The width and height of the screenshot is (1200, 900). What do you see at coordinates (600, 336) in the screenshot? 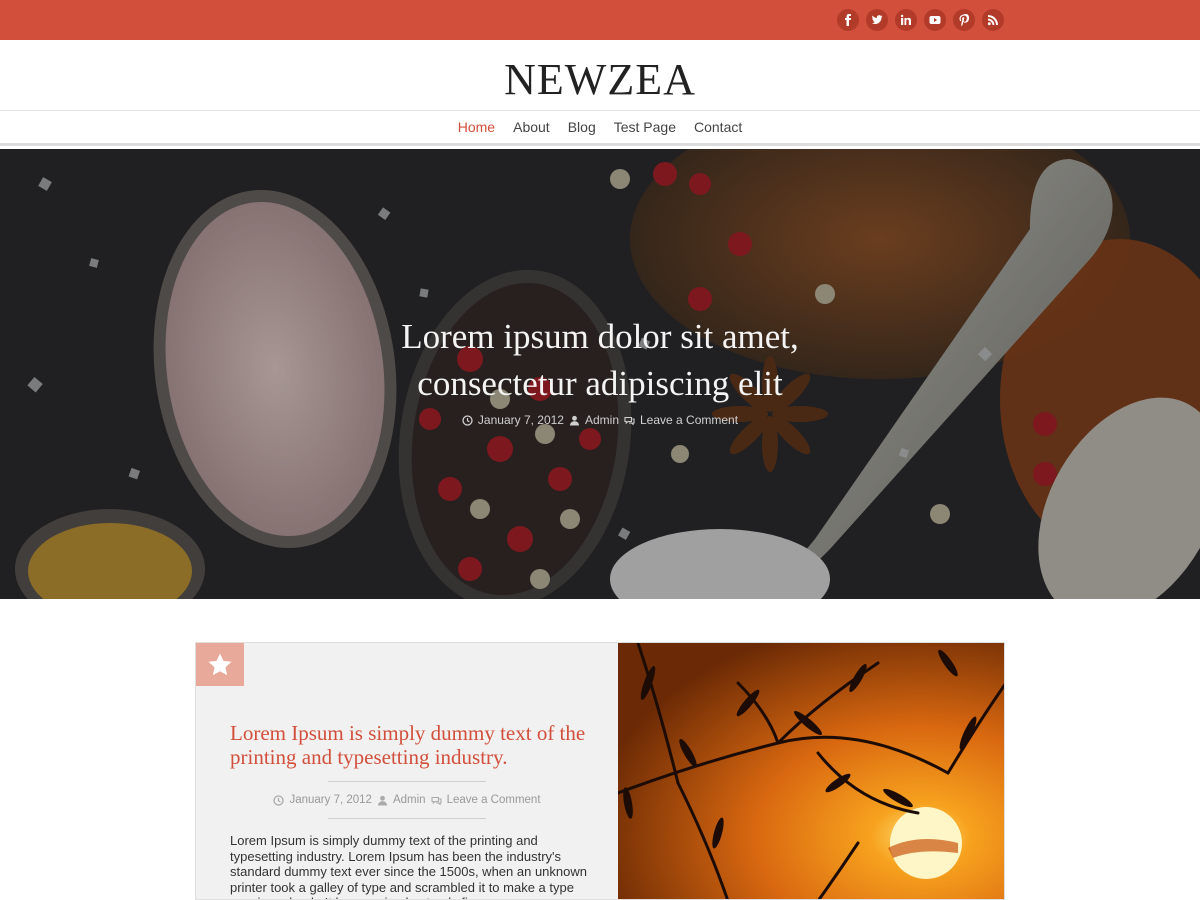
I see `hero-title-line1: Lorem ipsum dolor sit amet,` at bounding box center [600, 336].